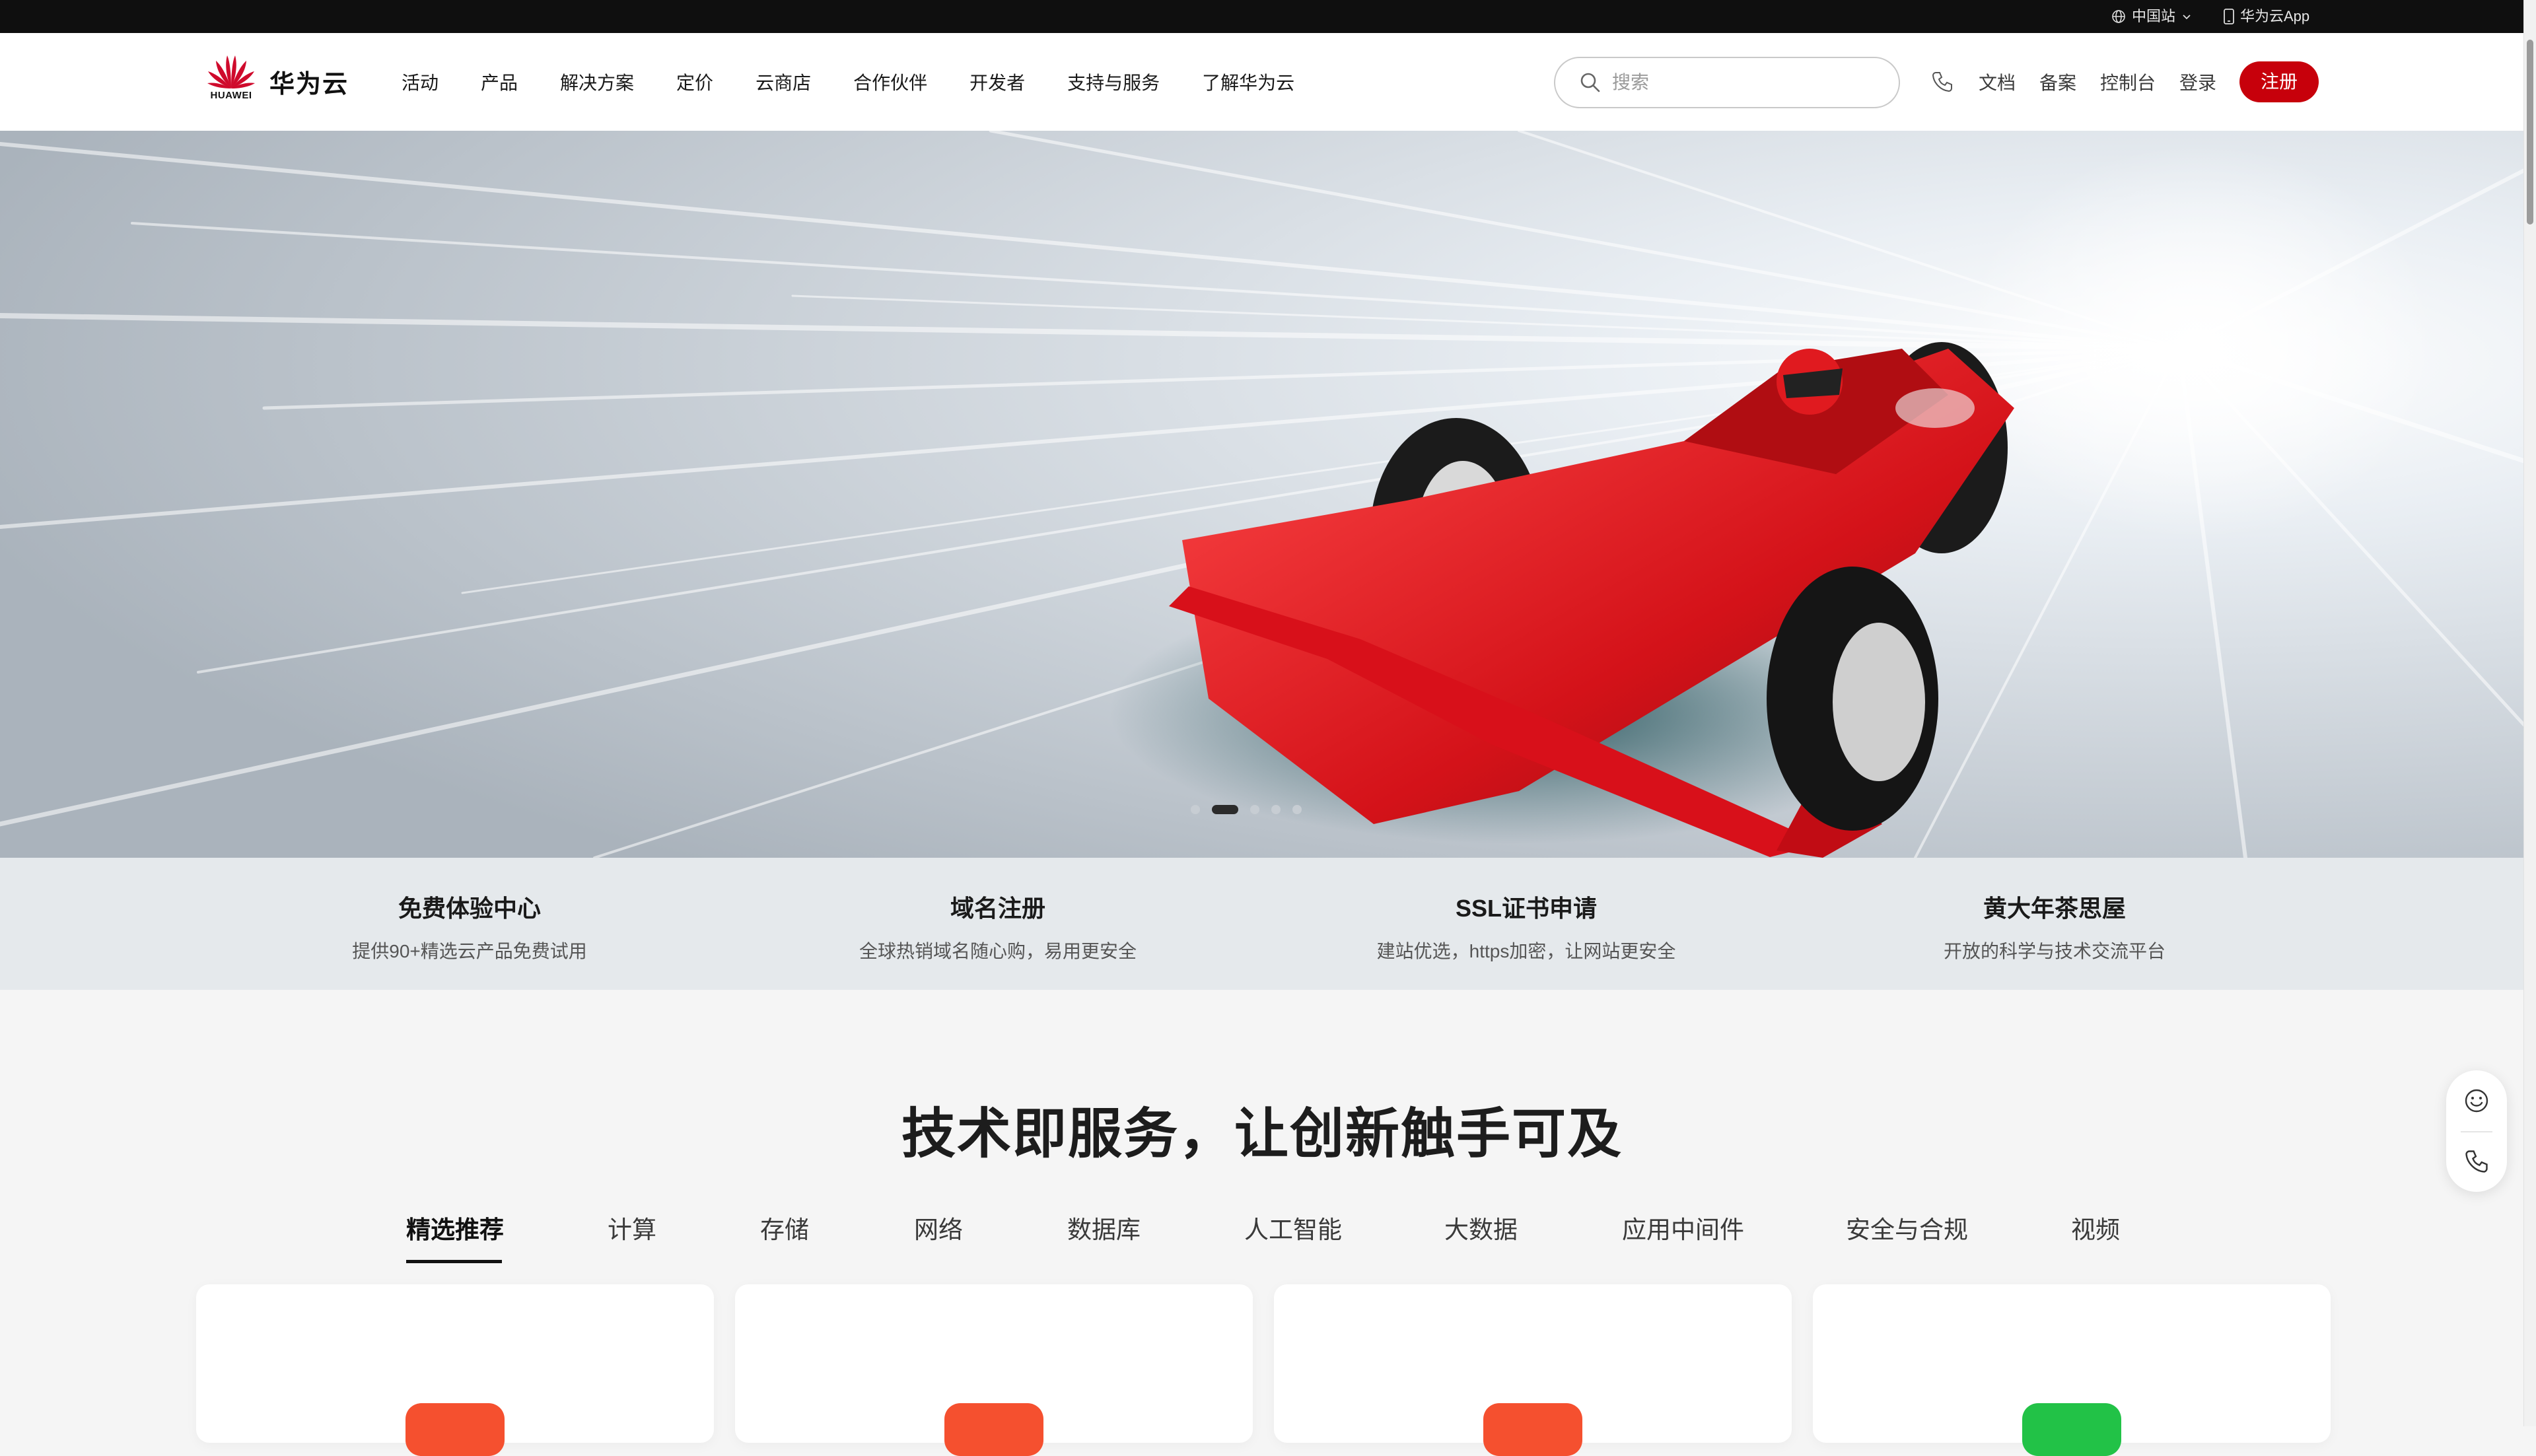  What do you see at coordinates (2187, 17) in the screenshot?
I see `chevron-down-icon` at bounding box center [2187, 17].